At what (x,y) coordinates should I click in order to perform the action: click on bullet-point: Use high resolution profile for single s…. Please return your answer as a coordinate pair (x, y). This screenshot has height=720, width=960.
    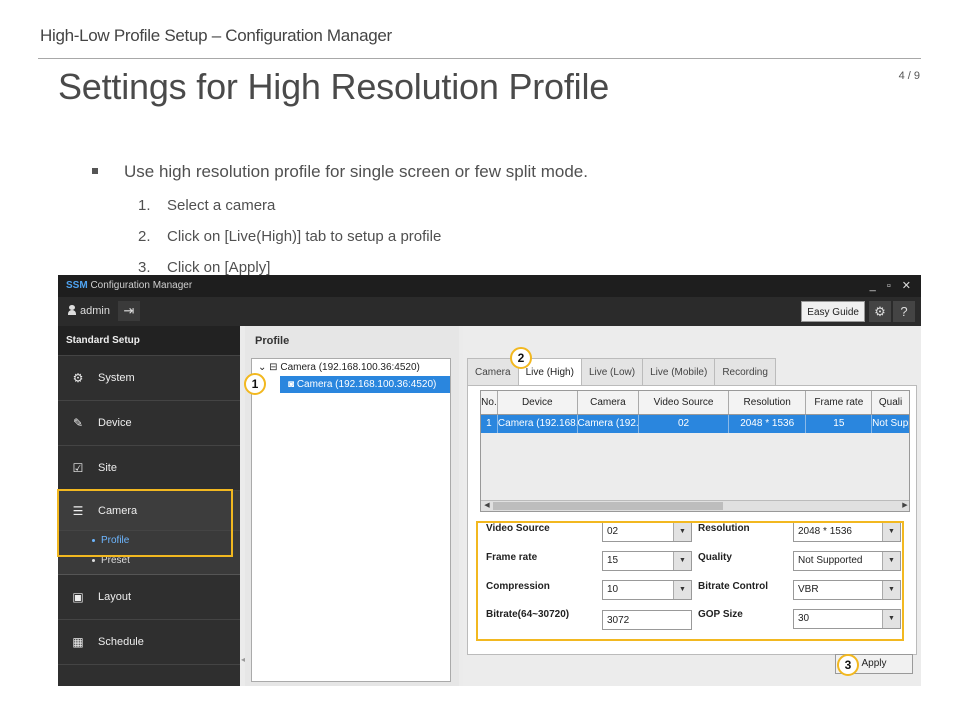
    Looking at the image, I should click on (340, 172).